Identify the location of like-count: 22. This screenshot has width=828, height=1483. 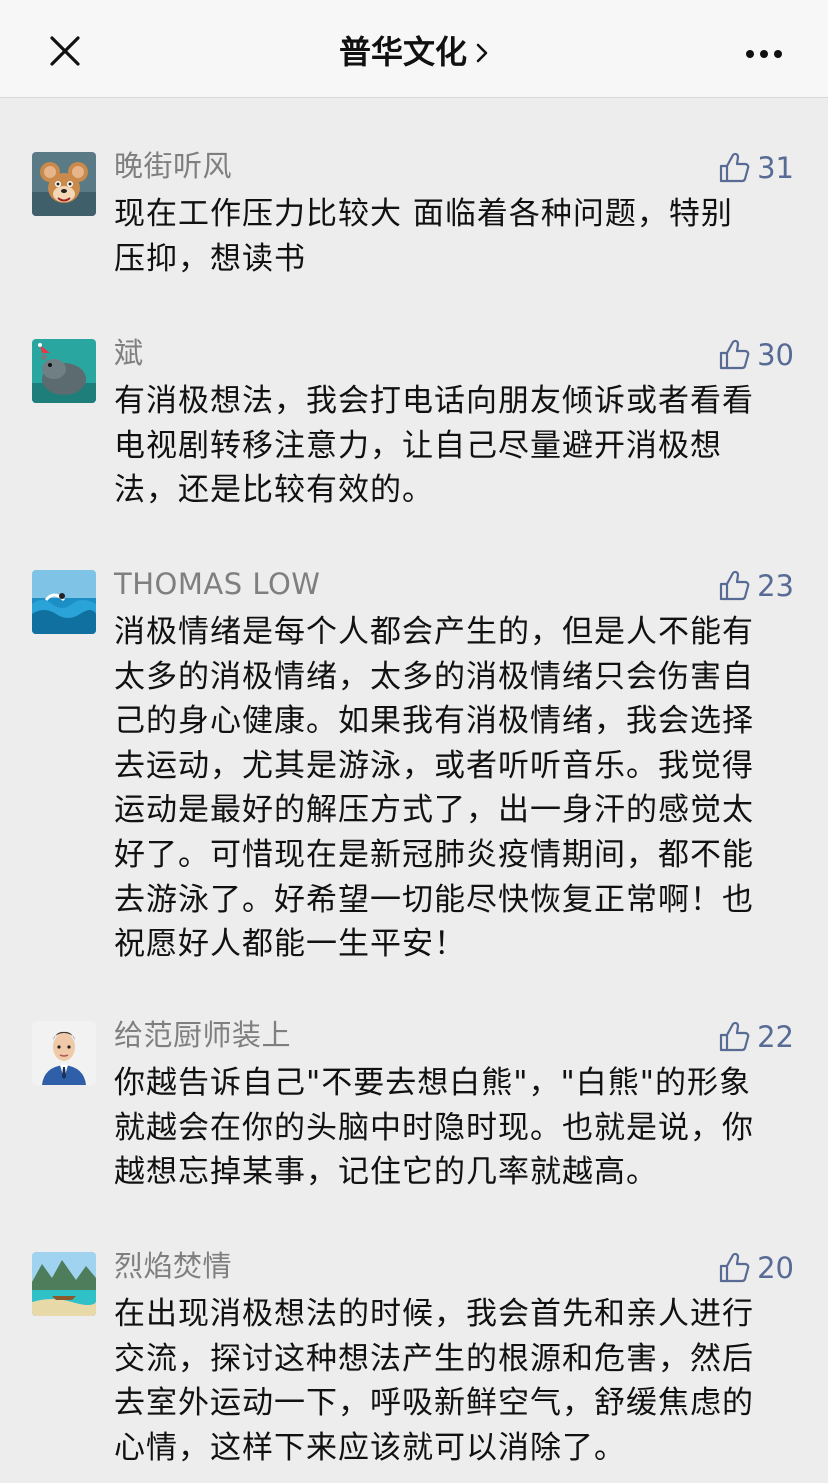
(775, 1037).